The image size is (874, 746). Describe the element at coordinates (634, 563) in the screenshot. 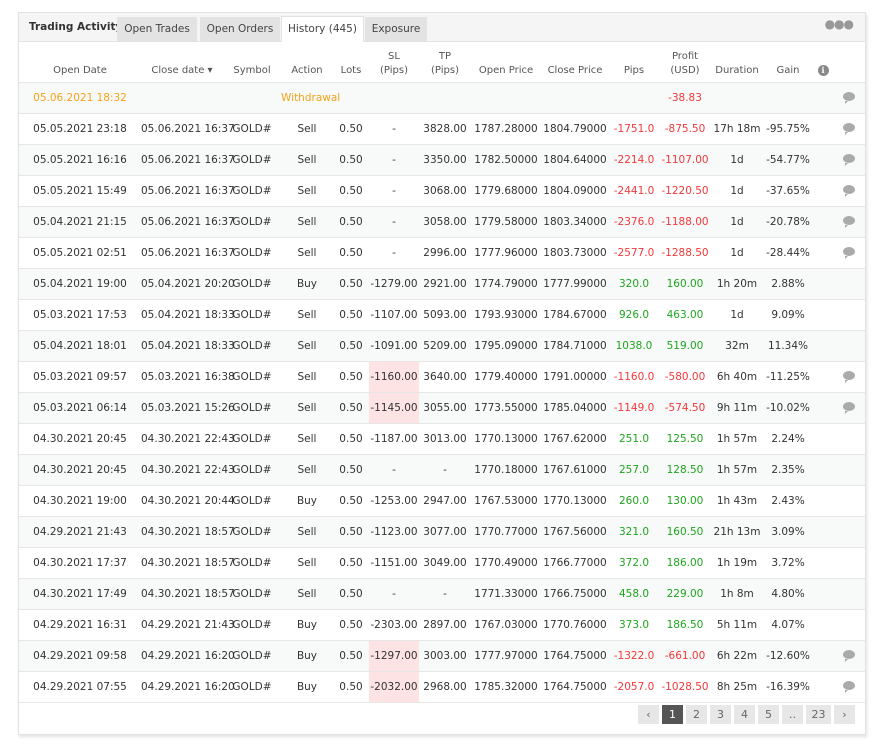

I see `pips-cell: 372.0` at that location.